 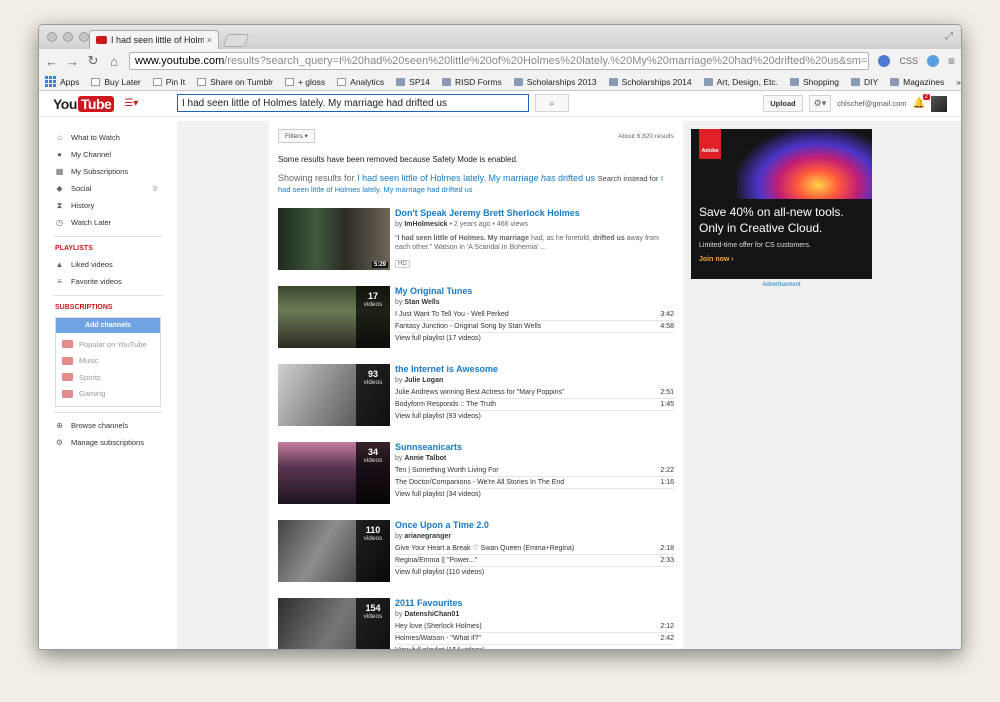 I want to click on subscriptions-heading: SUBSCRIPTIONS, so click(x=108, y=307).